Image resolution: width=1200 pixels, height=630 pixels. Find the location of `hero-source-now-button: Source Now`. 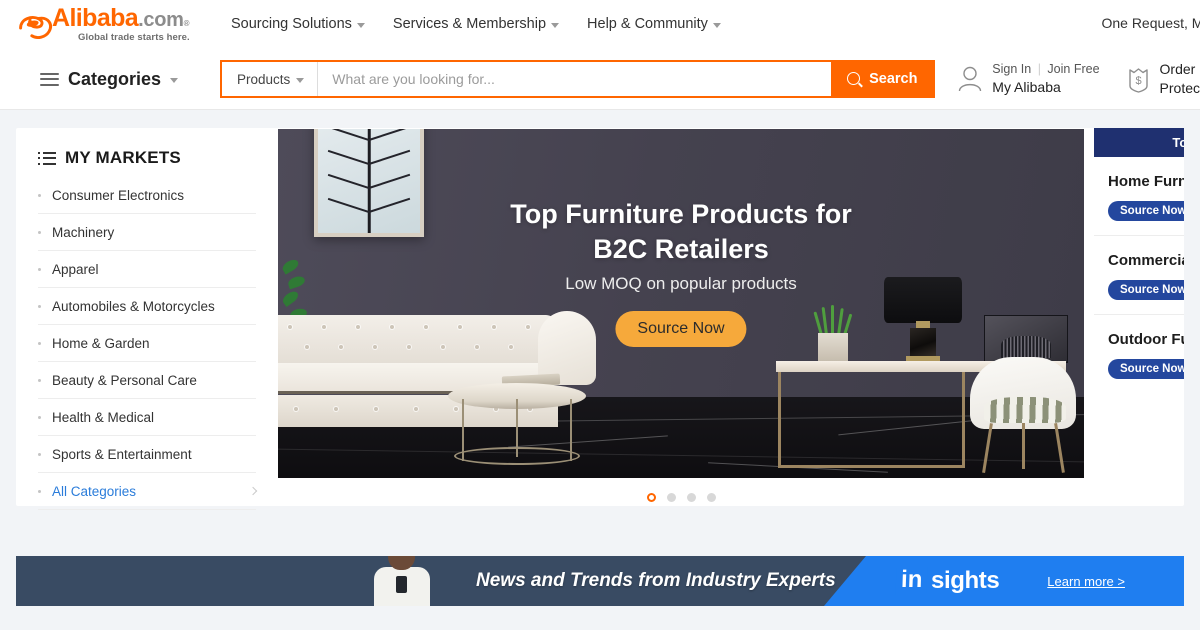

hero-source-now-button: Source Now is located at coordinates (681, 329).